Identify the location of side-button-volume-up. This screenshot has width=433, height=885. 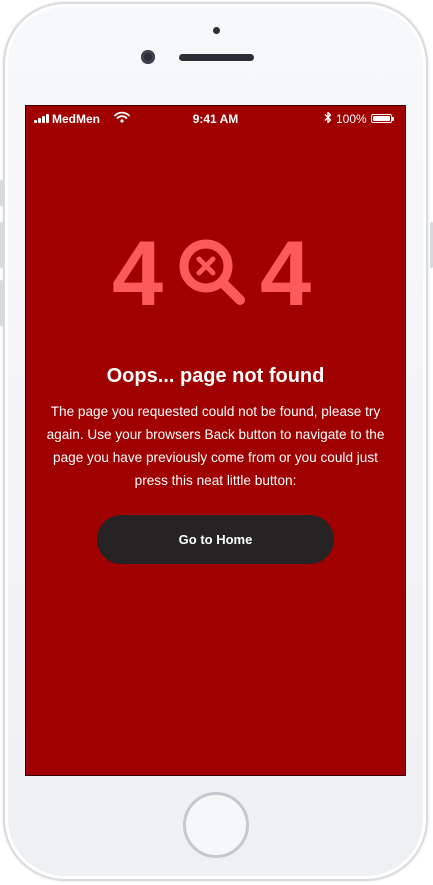
(1, 245).